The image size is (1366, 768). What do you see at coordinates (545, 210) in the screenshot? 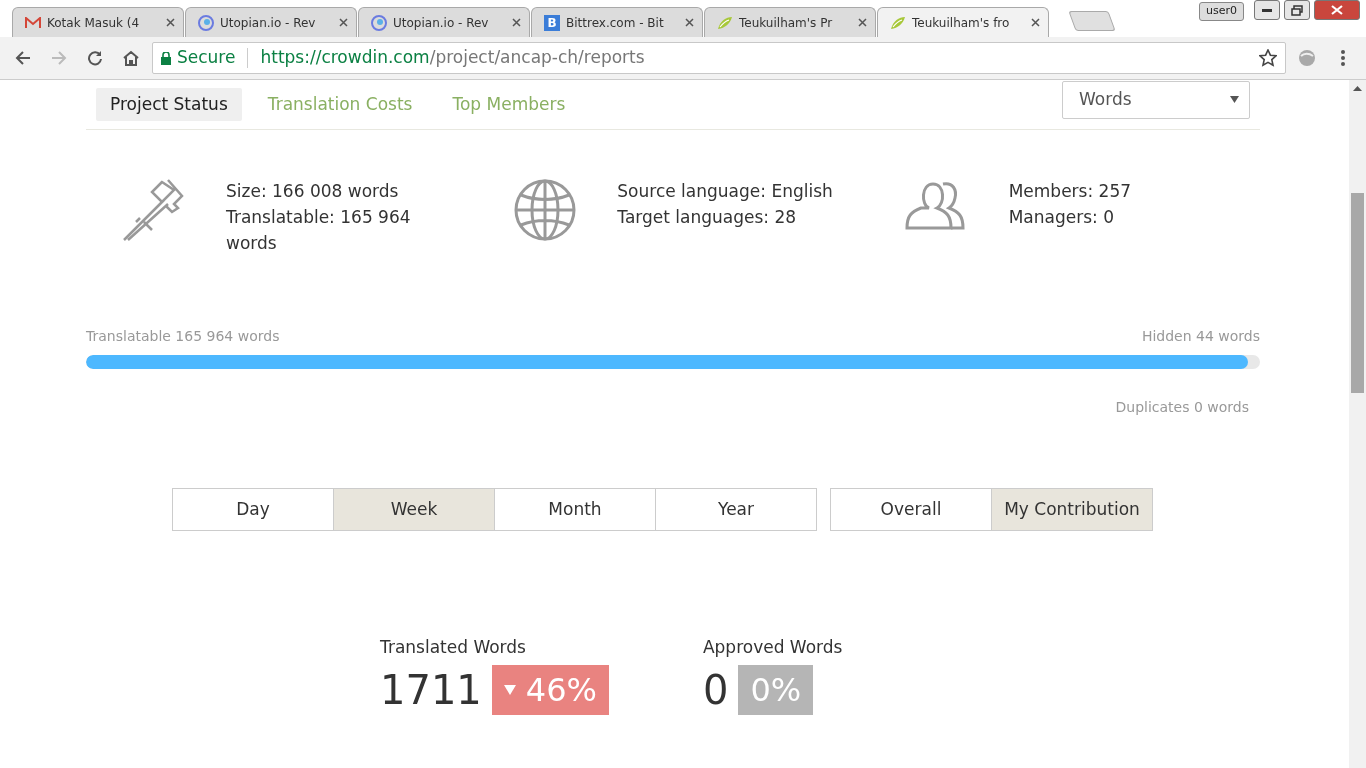
I see `globe-icon` at bounding box center [545, 210].